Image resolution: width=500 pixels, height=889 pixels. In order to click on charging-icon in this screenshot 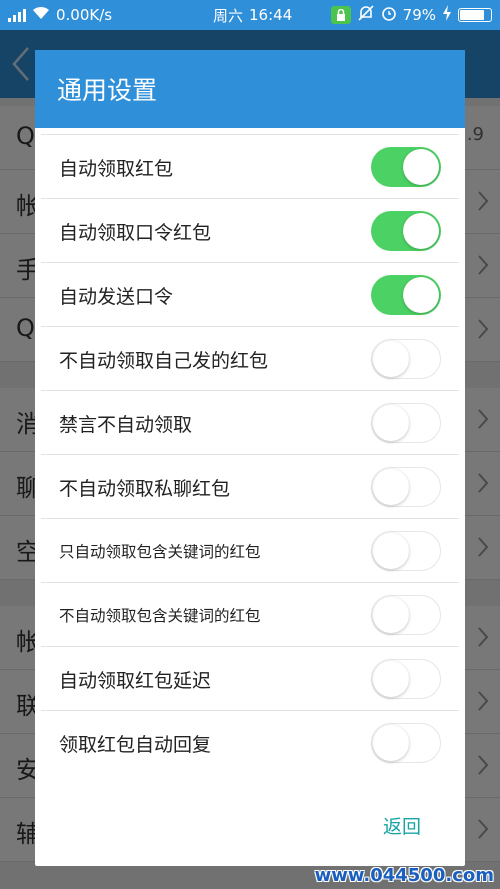, I will do `click(447, 15)`.